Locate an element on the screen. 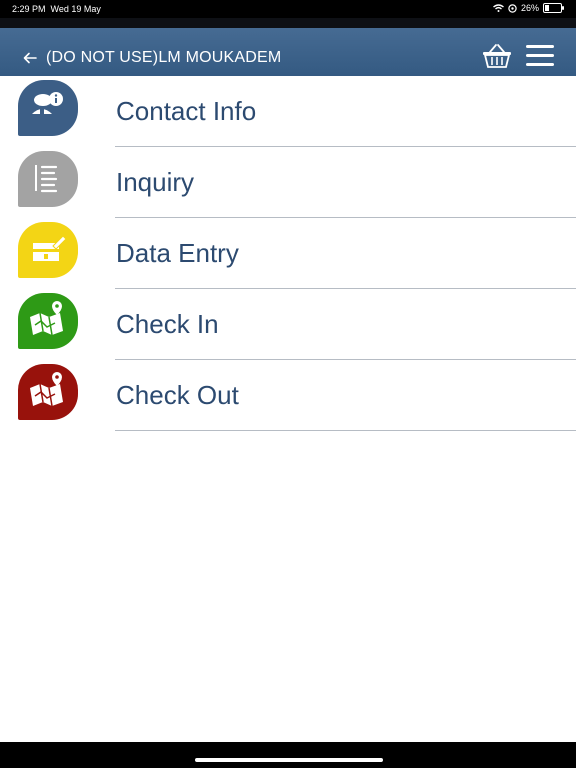  menu-item-check-in: Check In is located at coordinates (288, 324).